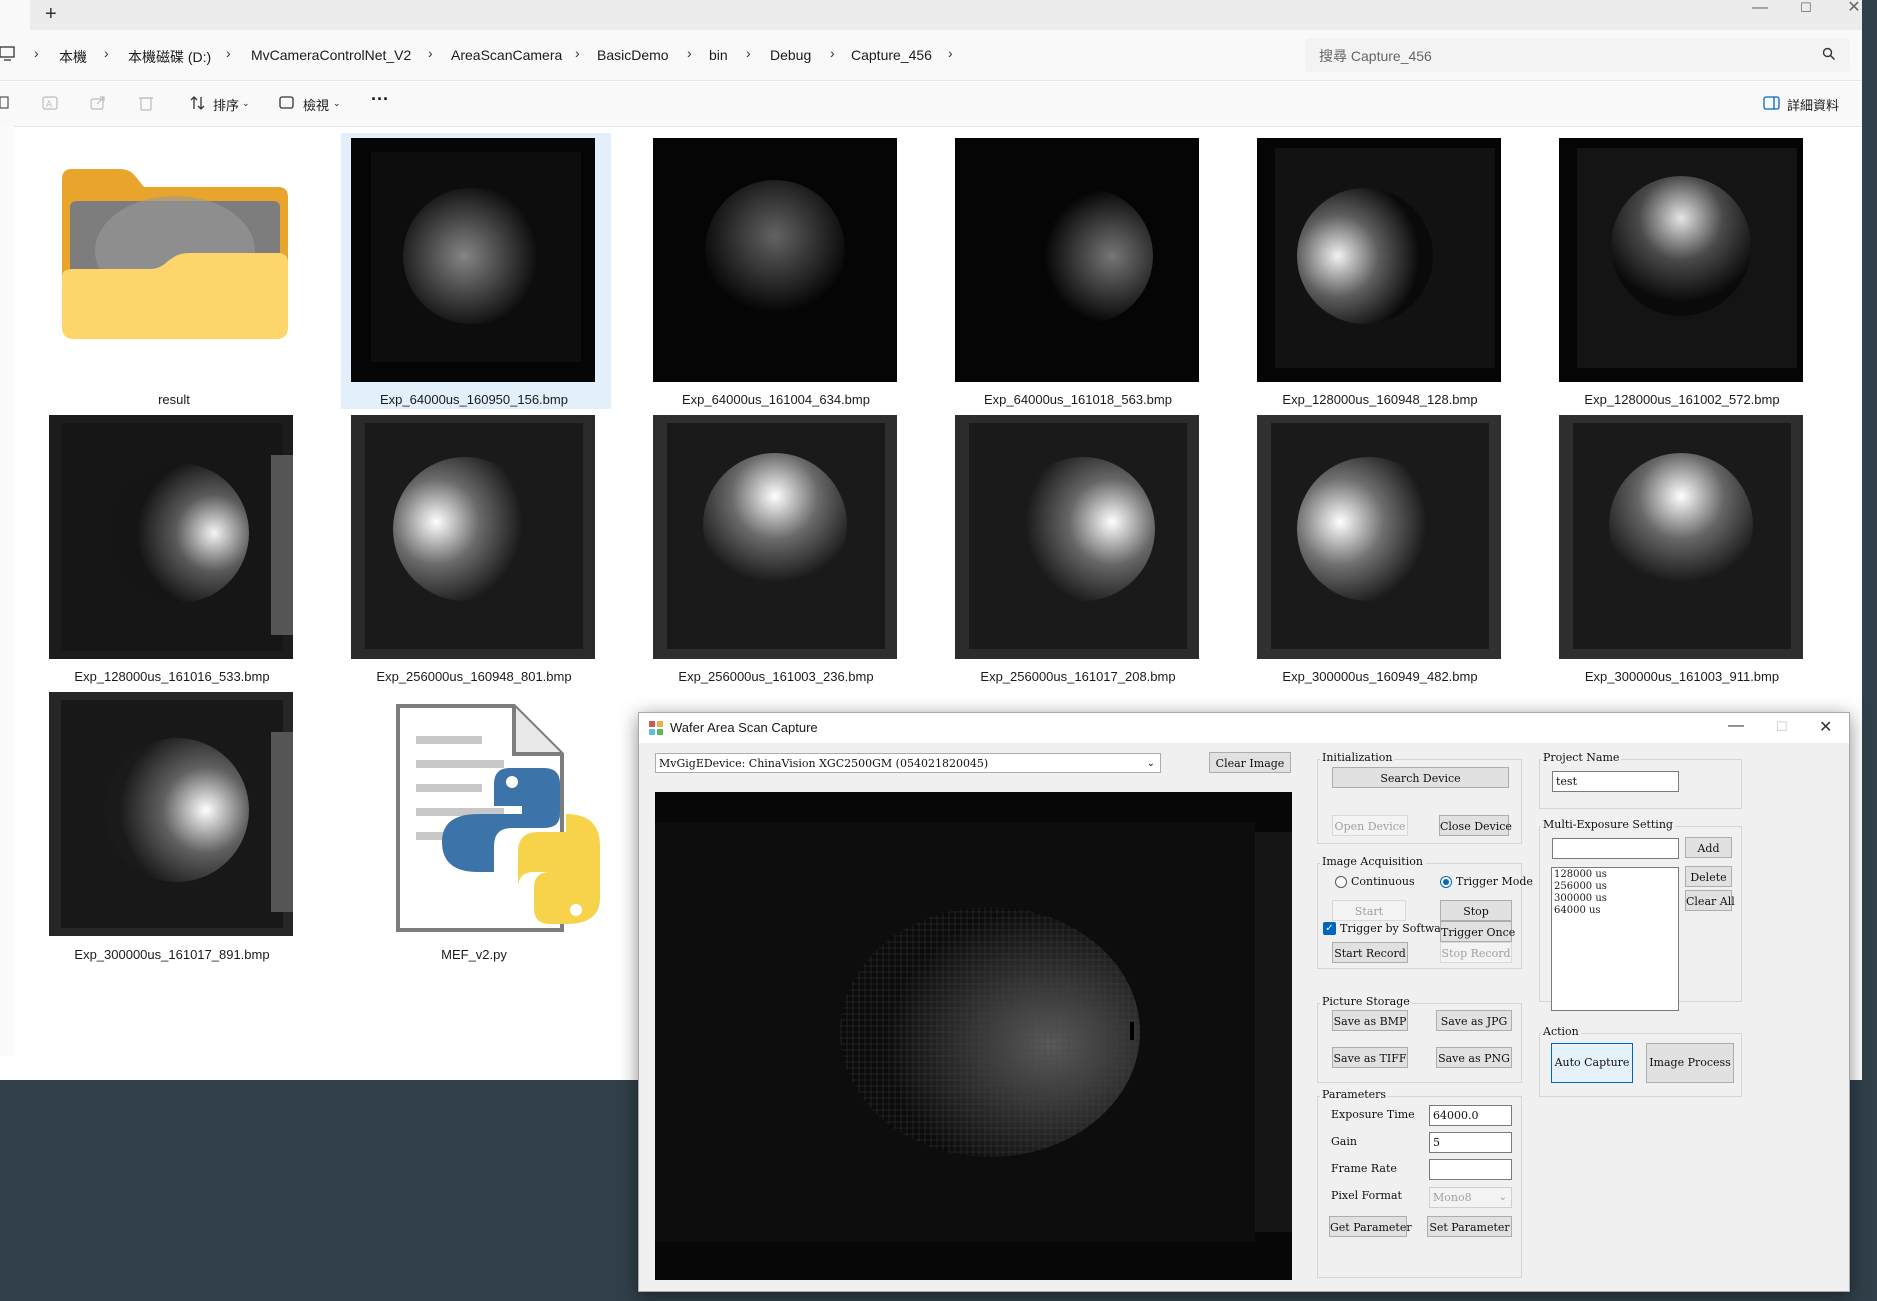  What do you see at coordinates (1369, 910) in the screenshot?
I see `start-button: Start` at bounding box center [1369, 910].